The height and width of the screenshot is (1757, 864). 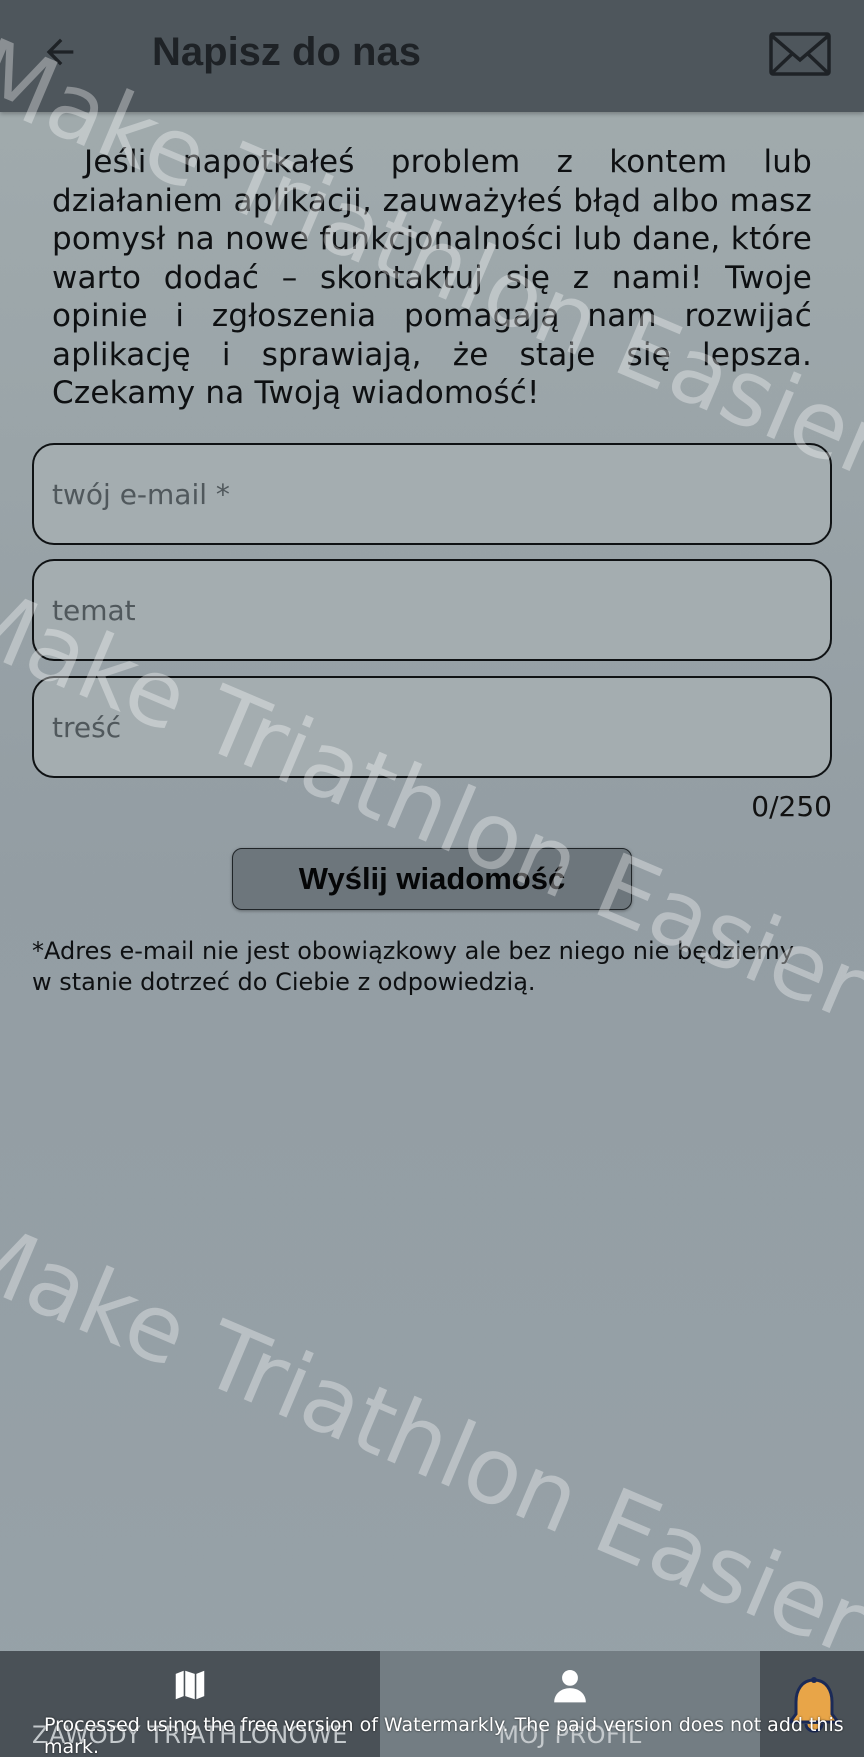 I want to click on message-input, so click(x=432, y=727).